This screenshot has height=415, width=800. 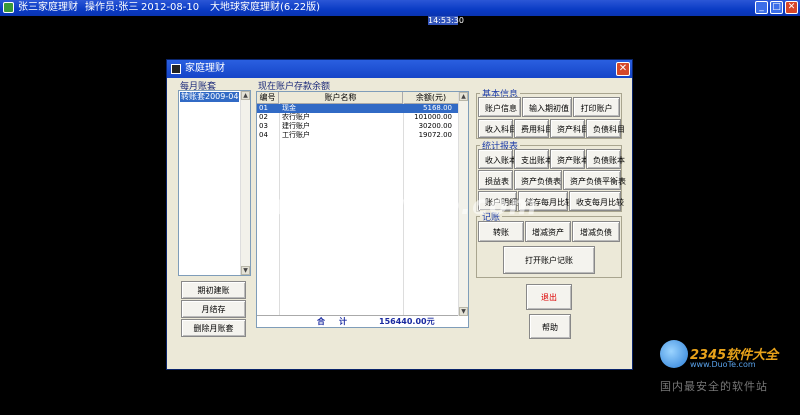 What do you see at coordinates (341, 97) in the screenshot?
I see `column-header: 账户名称` at bounding box center [341, 97].